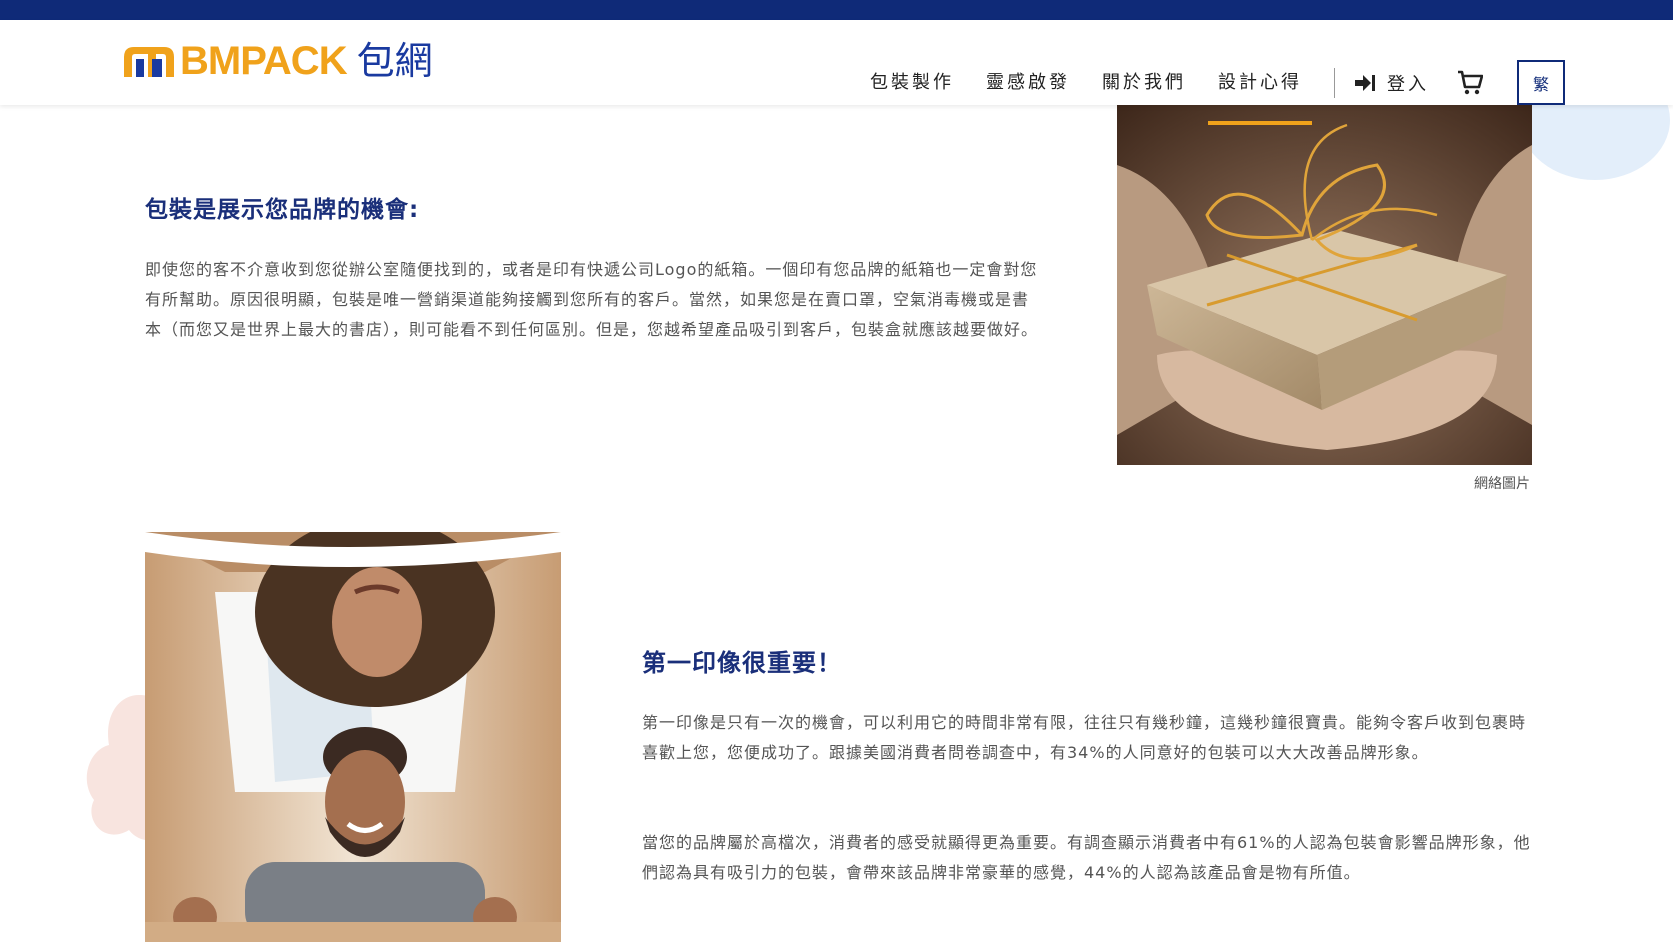  I want to click on logo-mark-icon, so click(149, 62).